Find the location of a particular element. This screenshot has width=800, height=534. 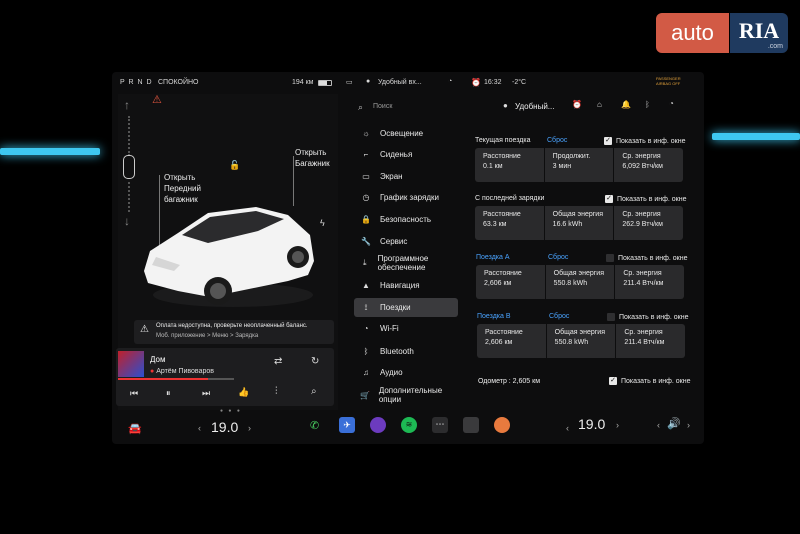

download-icon: ⤓ is located at coordinates (365, 262).